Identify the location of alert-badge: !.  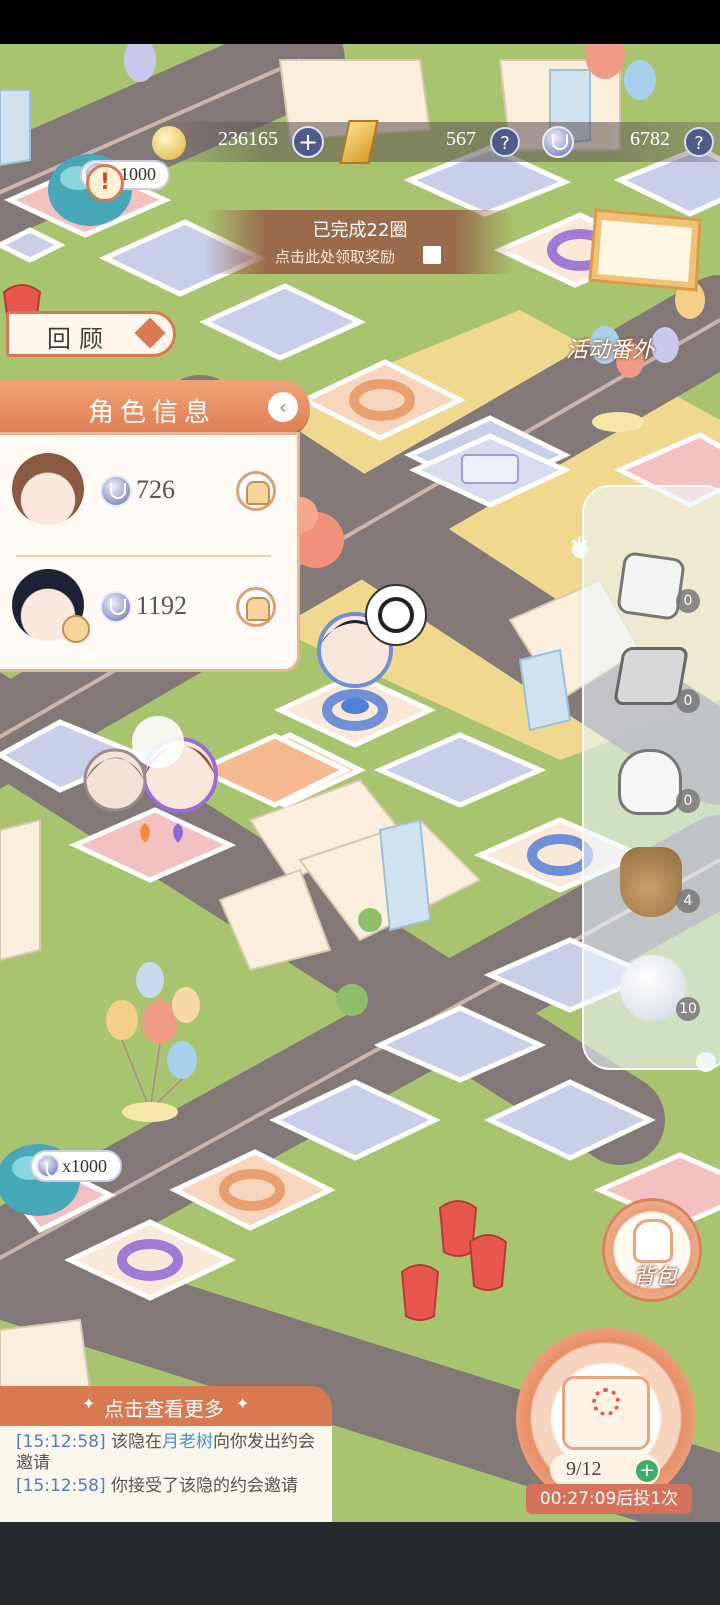
(105, 183).